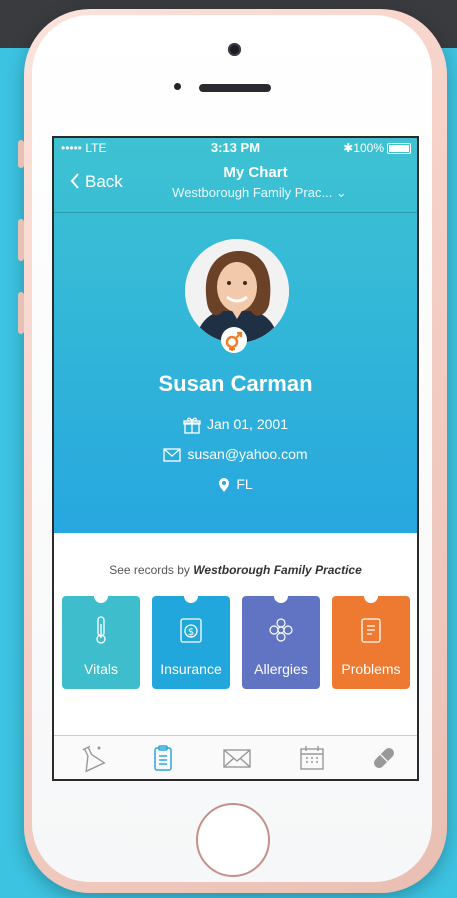 Image resolution: width=457 pixels, height=898 pixels. I want to click on gift-icon, so click(192, 425).